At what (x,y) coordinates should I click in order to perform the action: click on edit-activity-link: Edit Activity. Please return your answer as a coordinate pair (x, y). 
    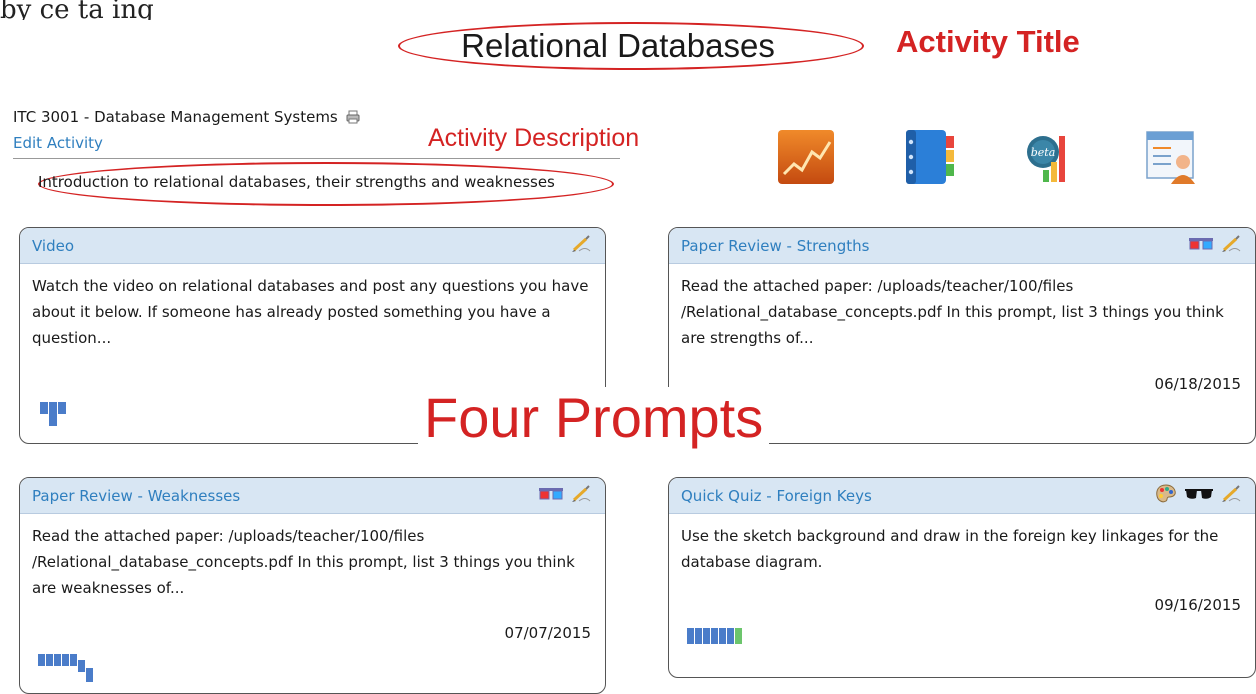
    Looking at the image, I should click on (58, 143).